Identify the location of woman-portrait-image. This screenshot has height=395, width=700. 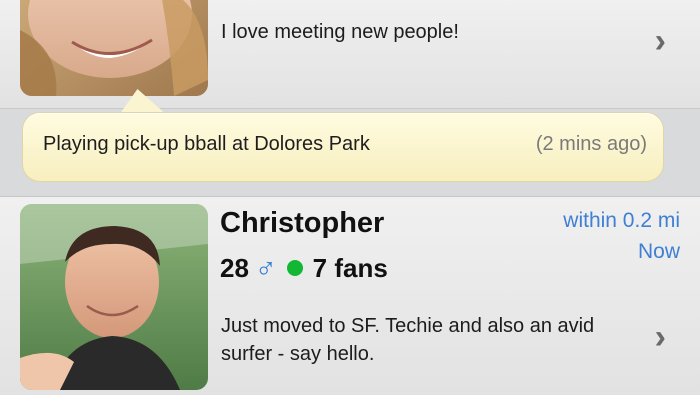
(114, 48).